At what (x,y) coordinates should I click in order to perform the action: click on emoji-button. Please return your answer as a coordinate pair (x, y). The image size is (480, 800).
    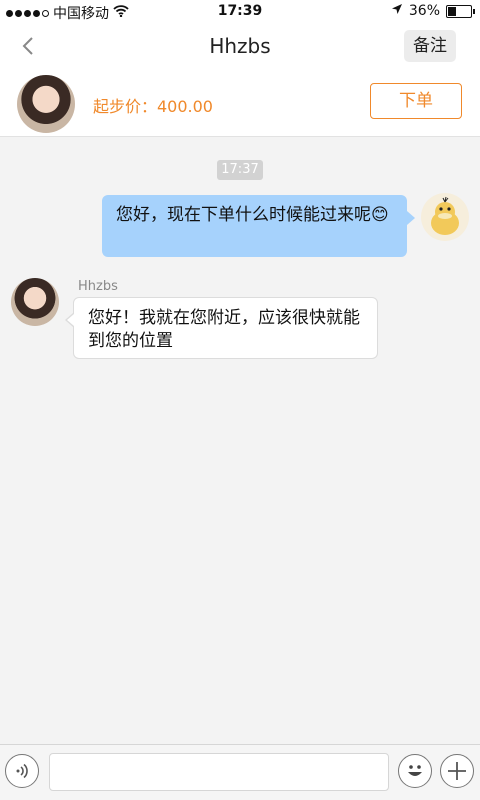
    Looking at the image, I should click on (415, 771).